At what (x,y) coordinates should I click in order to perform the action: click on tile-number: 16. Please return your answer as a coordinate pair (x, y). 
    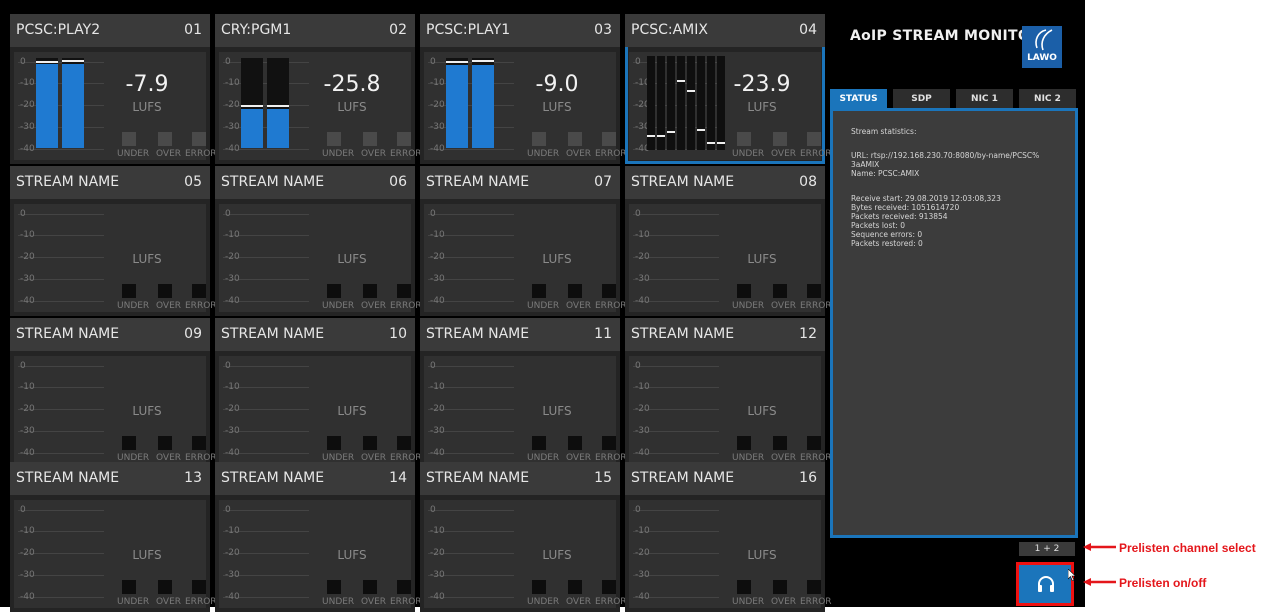
    Looking at the image, I should click on (808, 478).